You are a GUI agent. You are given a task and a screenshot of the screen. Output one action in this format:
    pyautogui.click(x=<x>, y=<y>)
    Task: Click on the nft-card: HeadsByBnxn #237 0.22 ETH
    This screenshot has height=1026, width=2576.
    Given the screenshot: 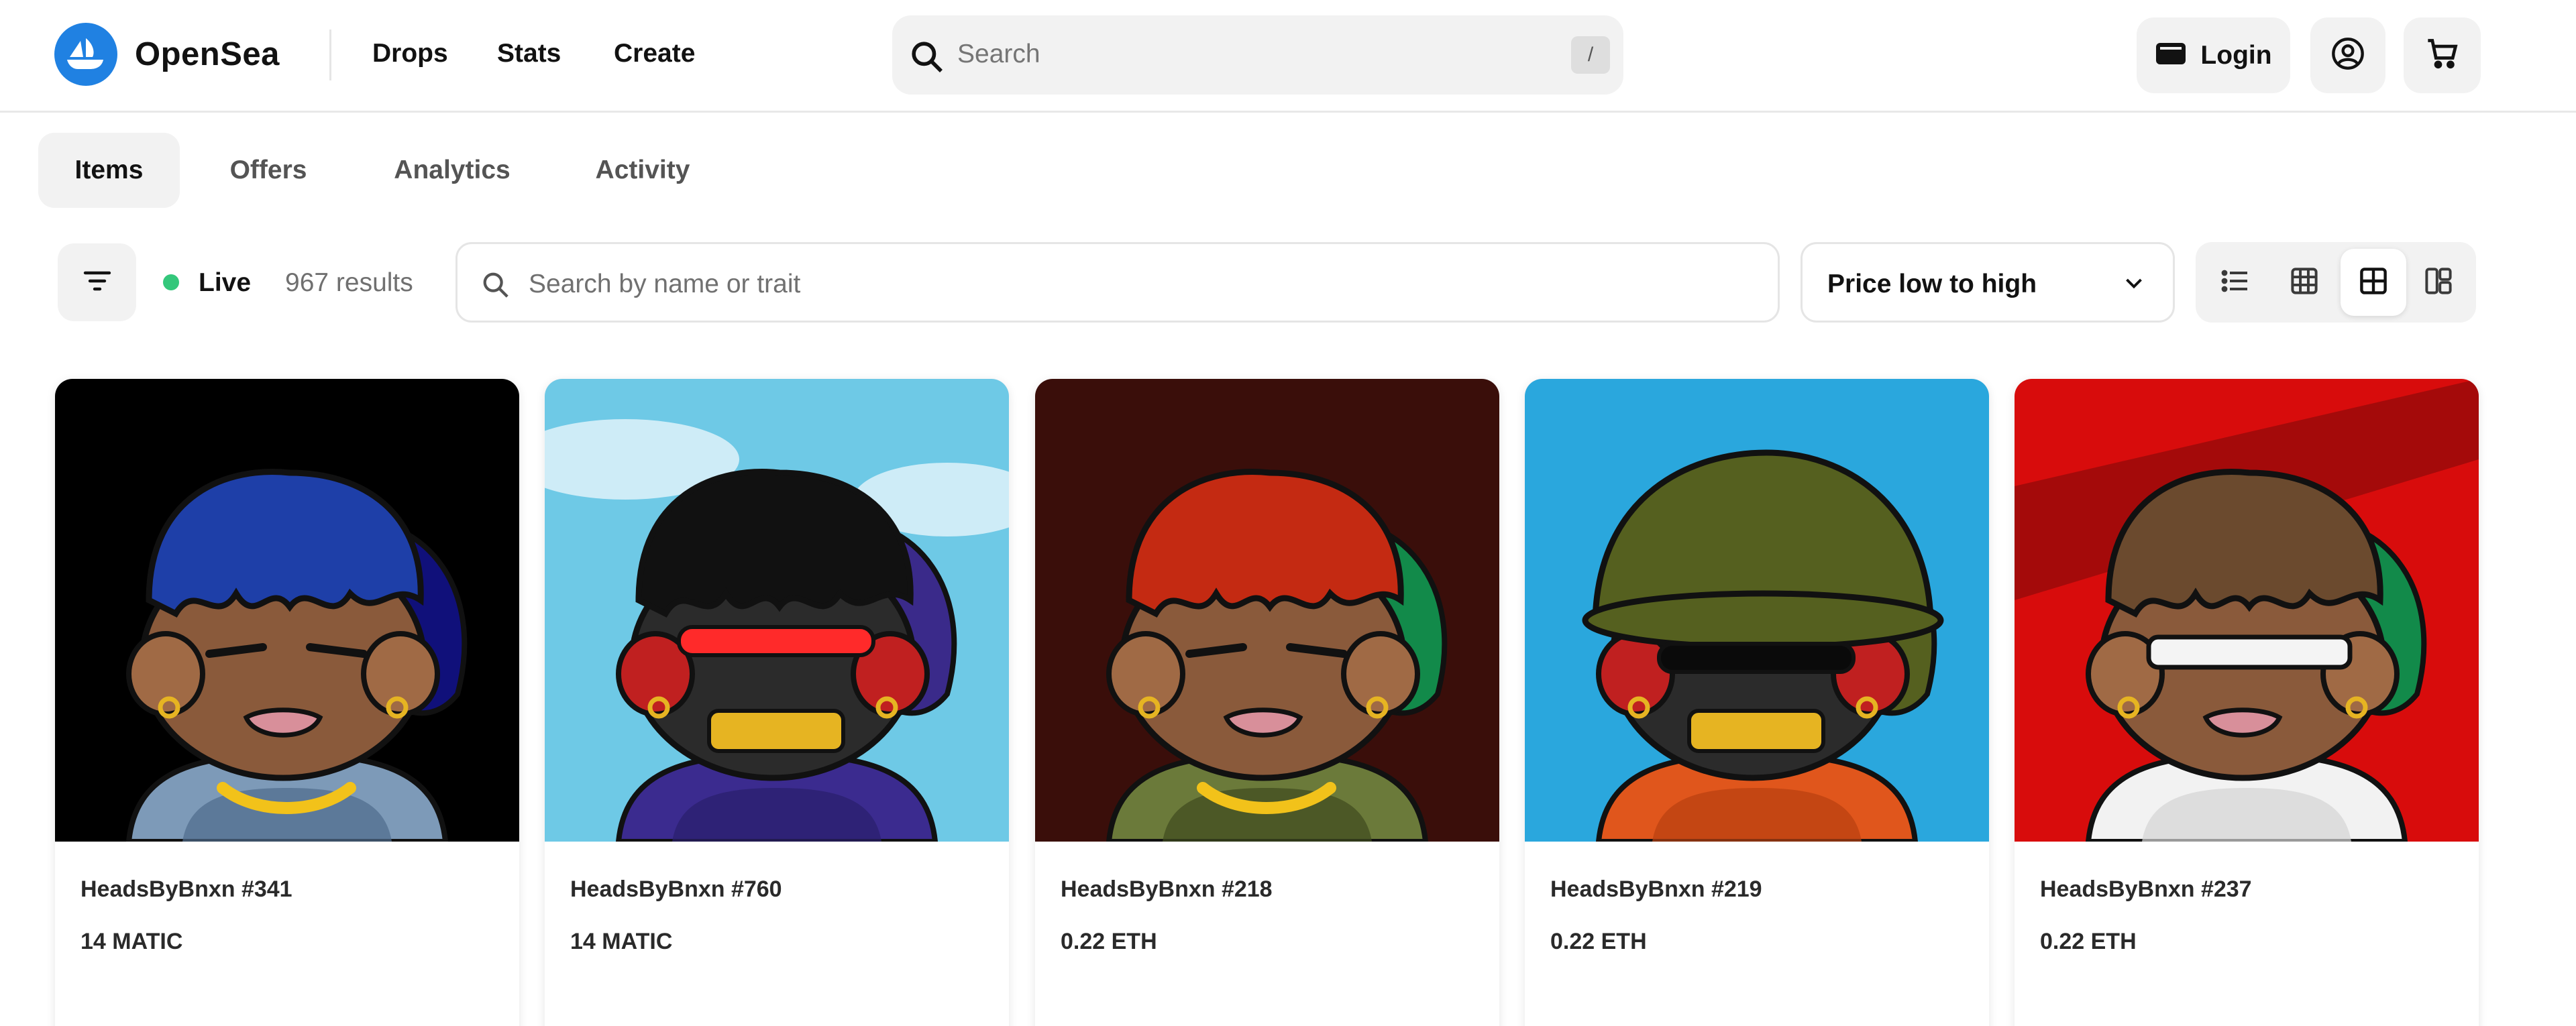 What is the action you would take?
    pyautogui.click(x=2247, y=702)
    